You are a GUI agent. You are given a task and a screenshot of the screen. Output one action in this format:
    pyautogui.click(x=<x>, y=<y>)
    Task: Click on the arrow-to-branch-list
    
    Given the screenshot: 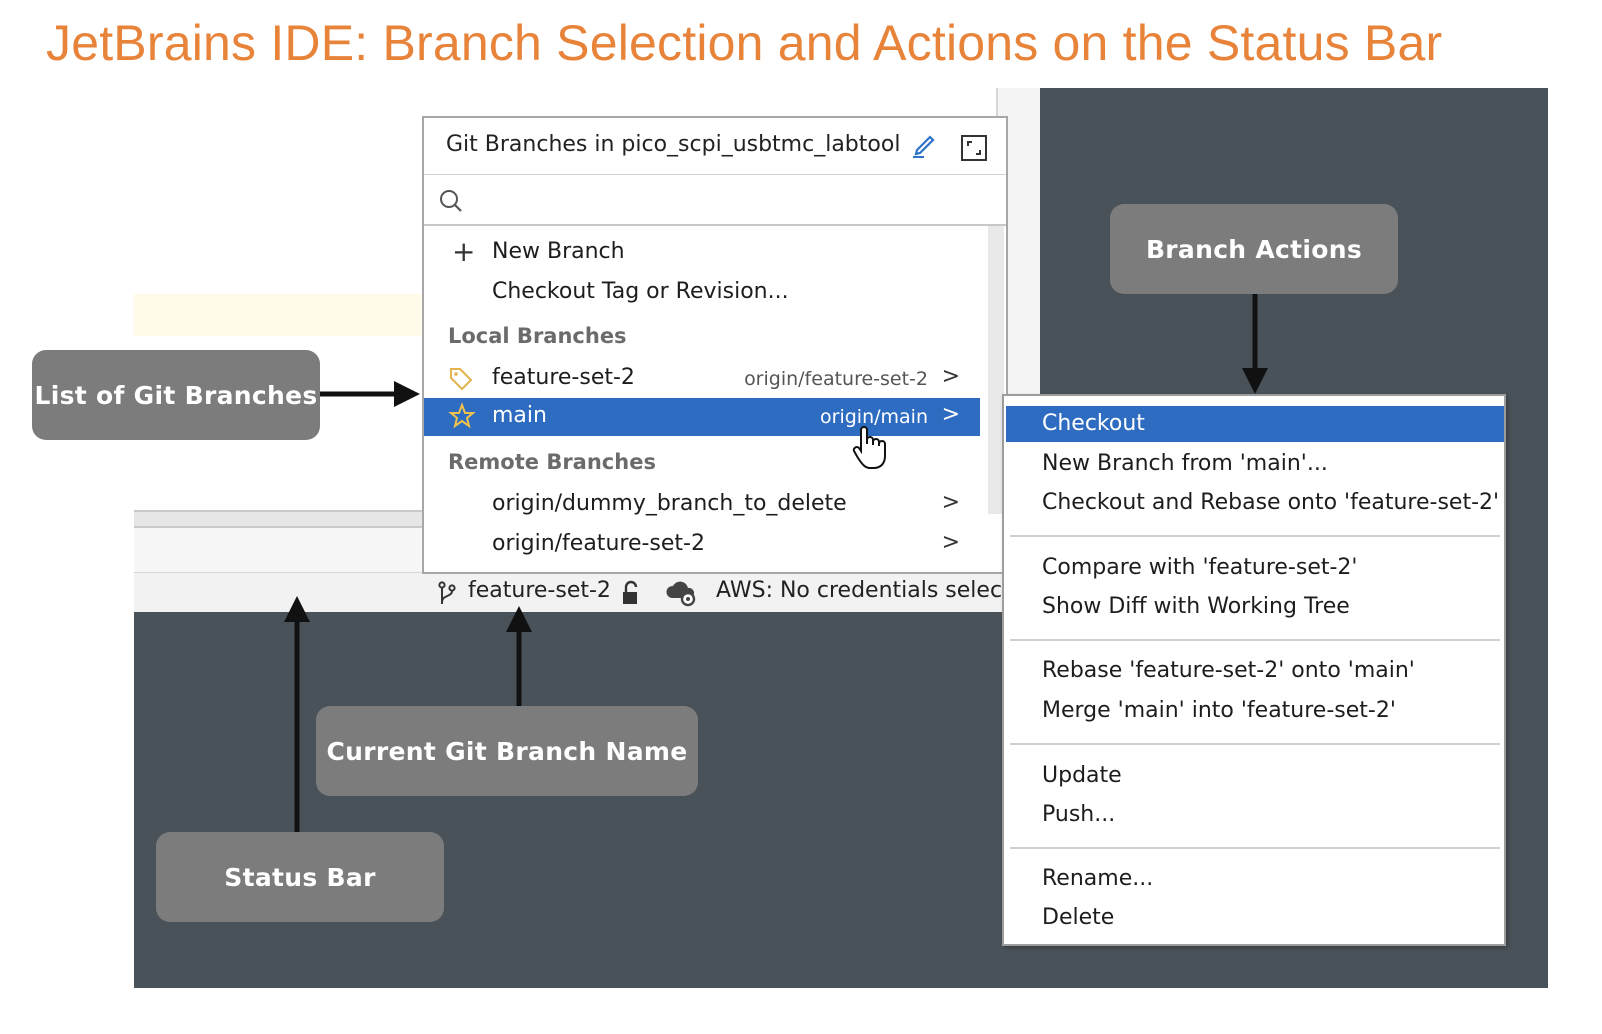 What is the action you would take?
    pyautogui.click(x=370, y=394)
    